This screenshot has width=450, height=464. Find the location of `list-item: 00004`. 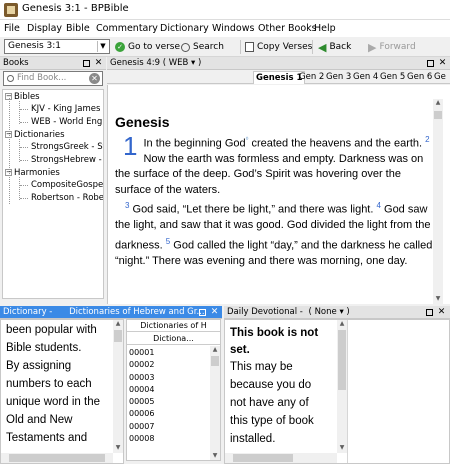

list-item: 00004 is located at coordinates (166, 390).